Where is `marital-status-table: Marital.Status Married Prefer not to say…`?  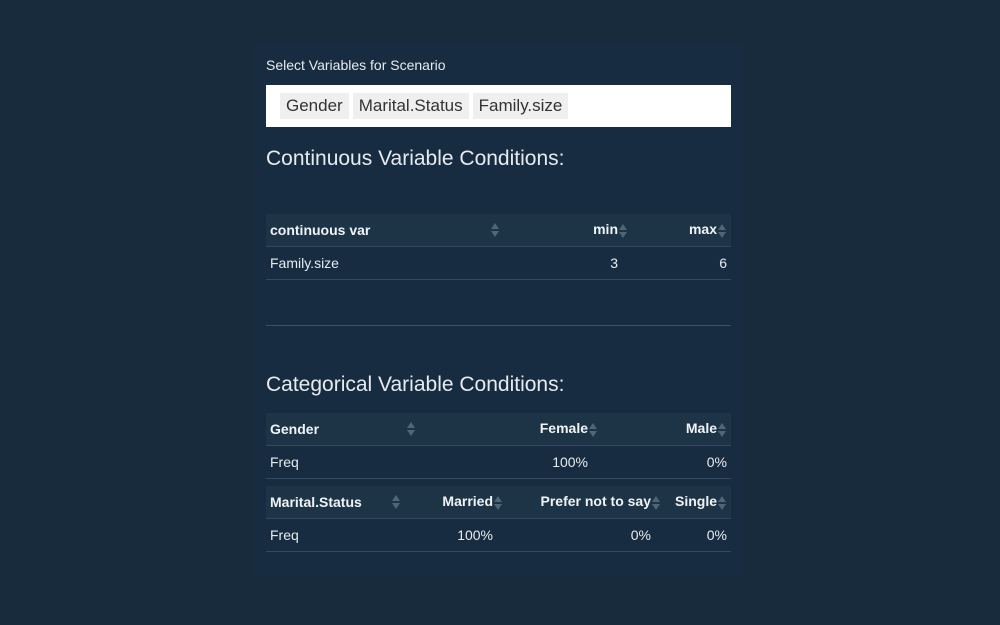 marital-status-table: Marital.Status Married Prefer not to say… is located at coordinates (498, 519).